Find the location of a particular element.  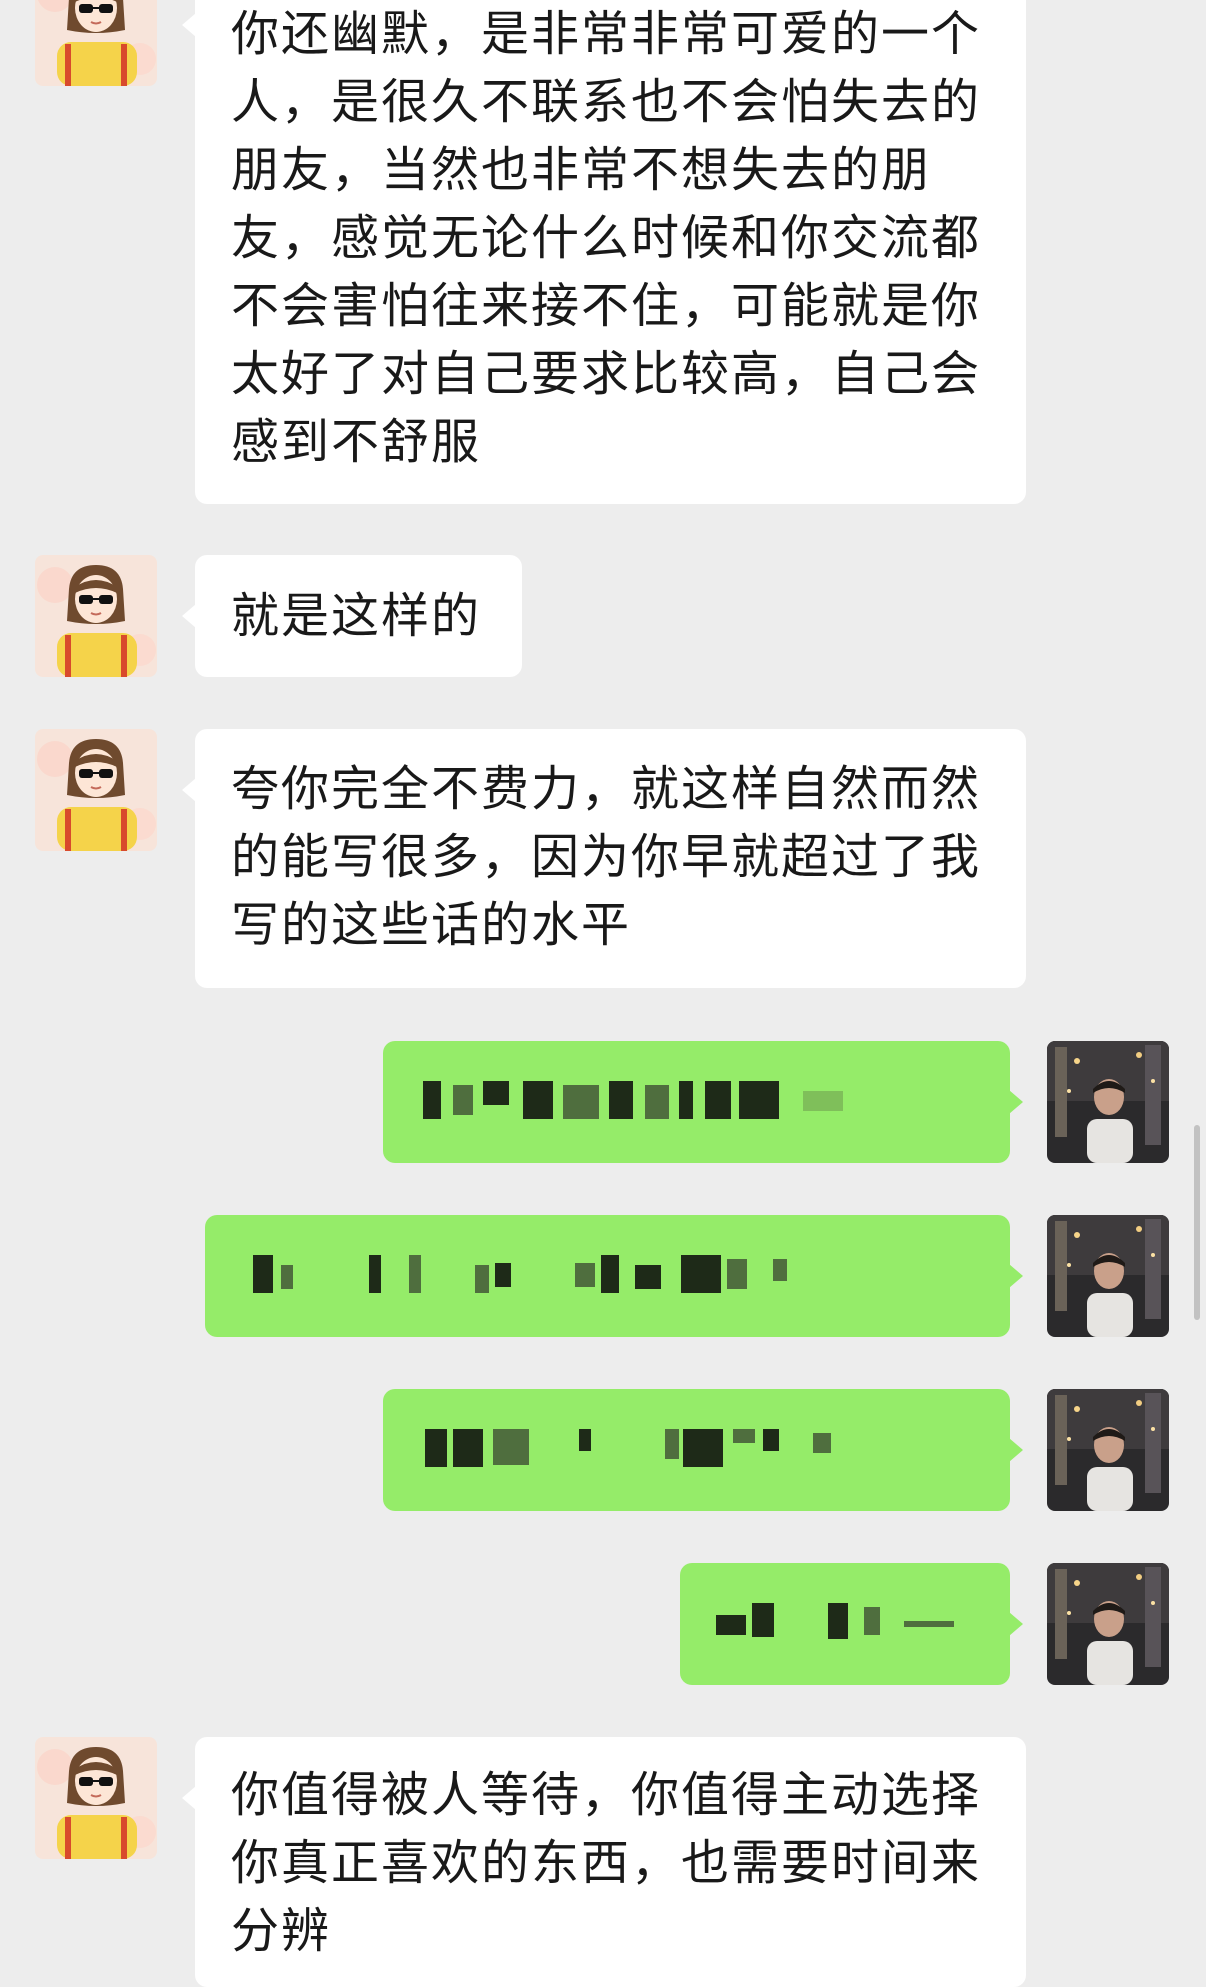

scrollbar is located at coordinates (1197, 1222).